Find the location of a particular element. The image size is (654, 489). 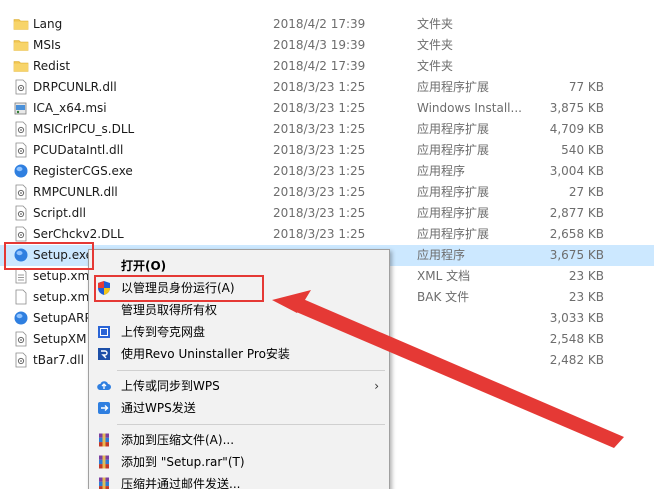

file-type: 文件夹 is located at coordinates (435, 24).